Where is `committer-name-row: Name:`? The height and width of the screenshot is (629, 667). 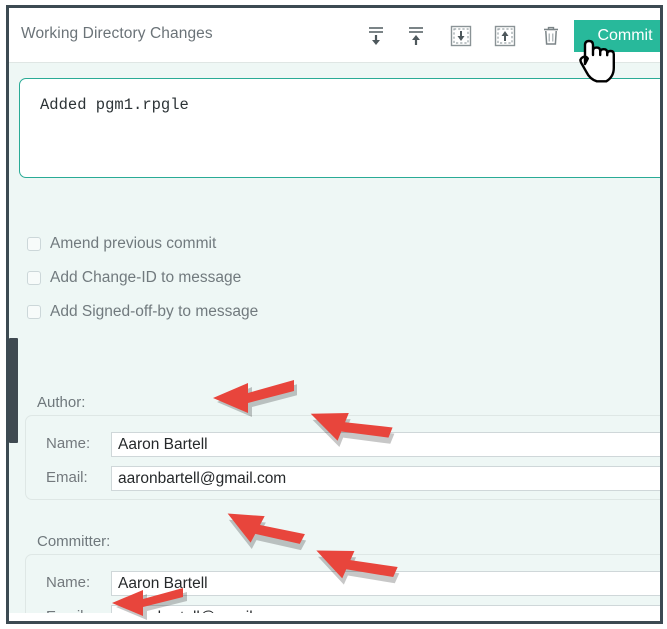
committer-name-row: Name: is located at coordinates (343, 583).